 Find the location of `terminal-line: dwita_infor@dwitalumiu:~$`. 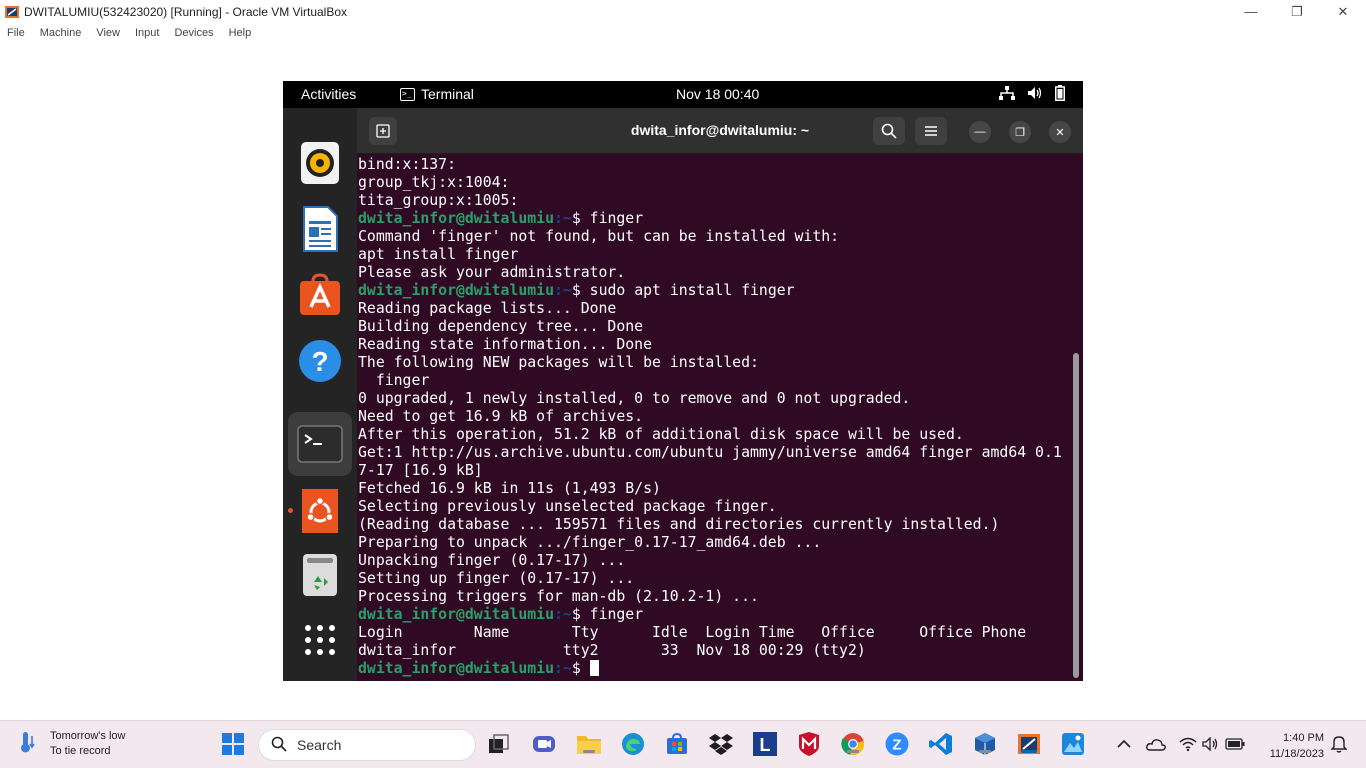

terminal-line: dwita_infor@dwitalumiu:~$ is located at coordinates (717, 669).